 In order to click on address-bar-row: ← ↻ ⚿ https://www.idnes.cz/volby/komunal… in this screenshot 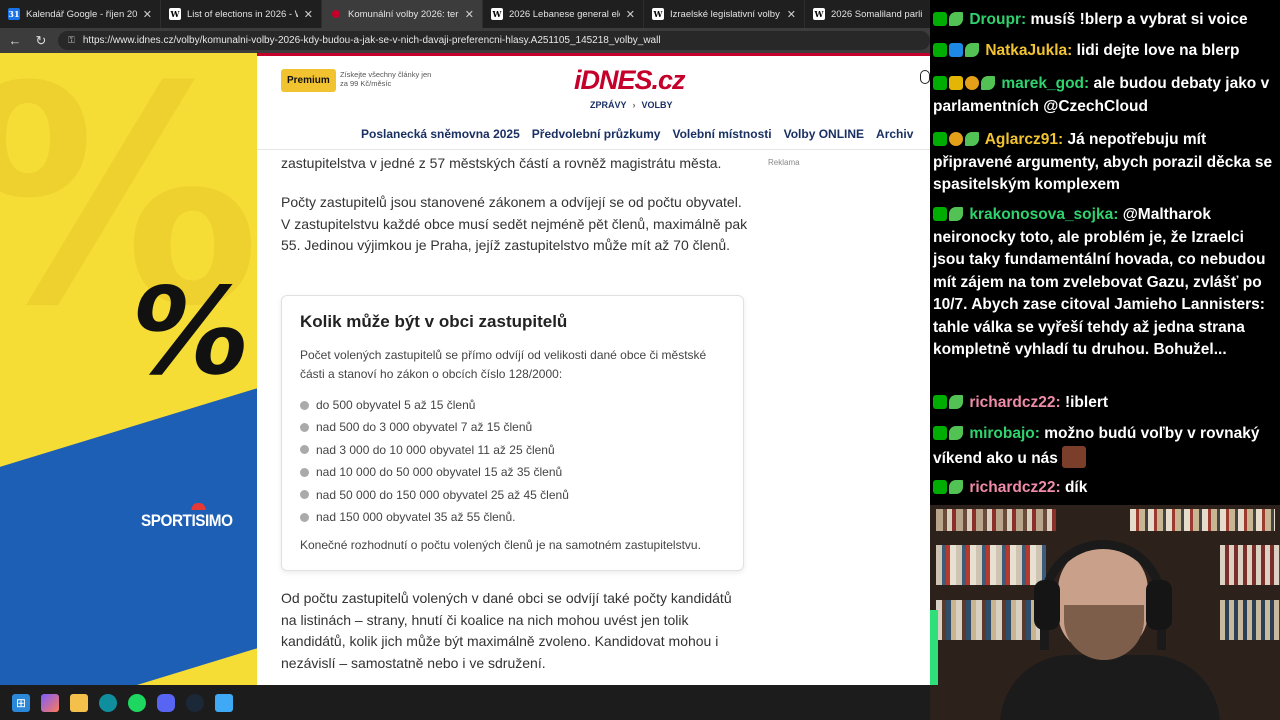, I will do `click(465, 40)`.